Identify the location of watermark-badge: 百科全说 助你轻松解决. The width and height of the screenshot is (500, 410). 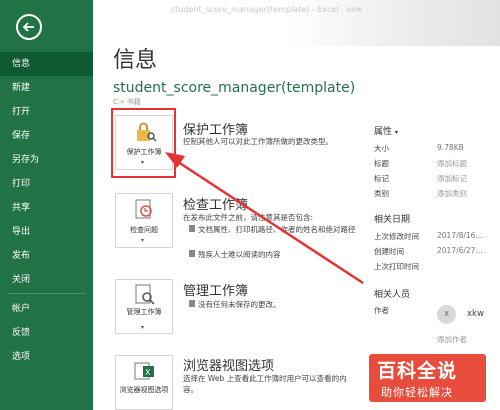
(427, 378).